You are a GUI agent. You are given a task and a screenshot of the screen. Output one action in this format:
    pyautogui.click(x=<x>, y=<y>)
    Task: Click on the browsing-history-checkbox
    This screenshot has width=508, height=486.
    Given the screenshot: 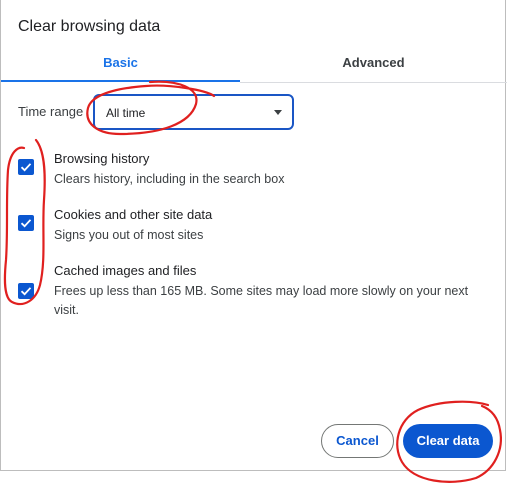 What is the action you would take?
    pyautogui.click(x=26, y=167)
    